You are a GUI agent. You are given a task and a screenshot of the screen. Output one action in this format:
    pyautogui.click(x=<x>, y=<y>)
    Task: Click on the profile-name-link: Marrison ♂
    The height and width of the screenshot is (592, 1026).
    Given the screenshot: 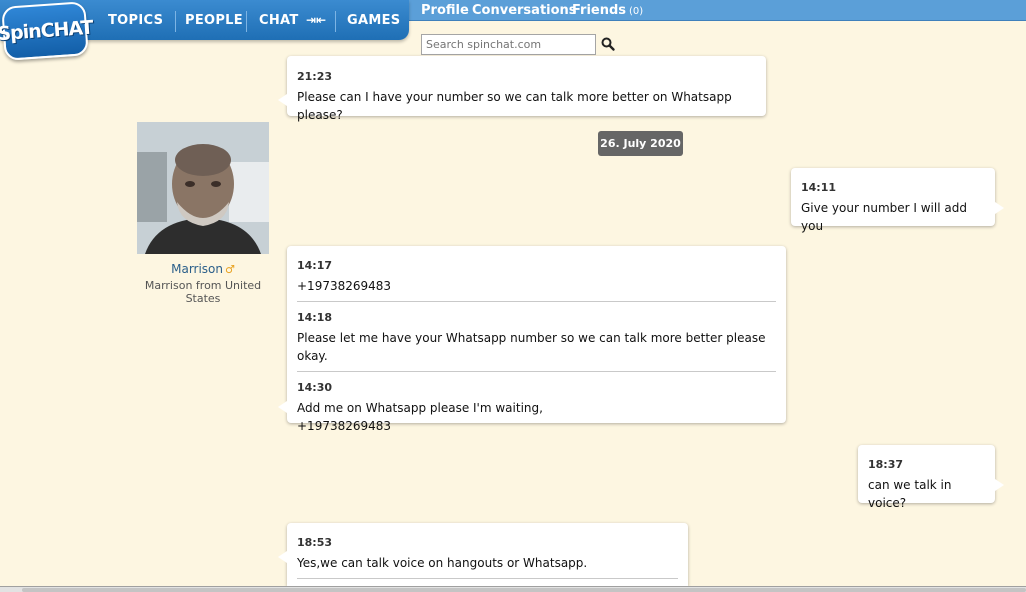 What is the action you would take?
    pyautogui.click(x=203, y=269)
    